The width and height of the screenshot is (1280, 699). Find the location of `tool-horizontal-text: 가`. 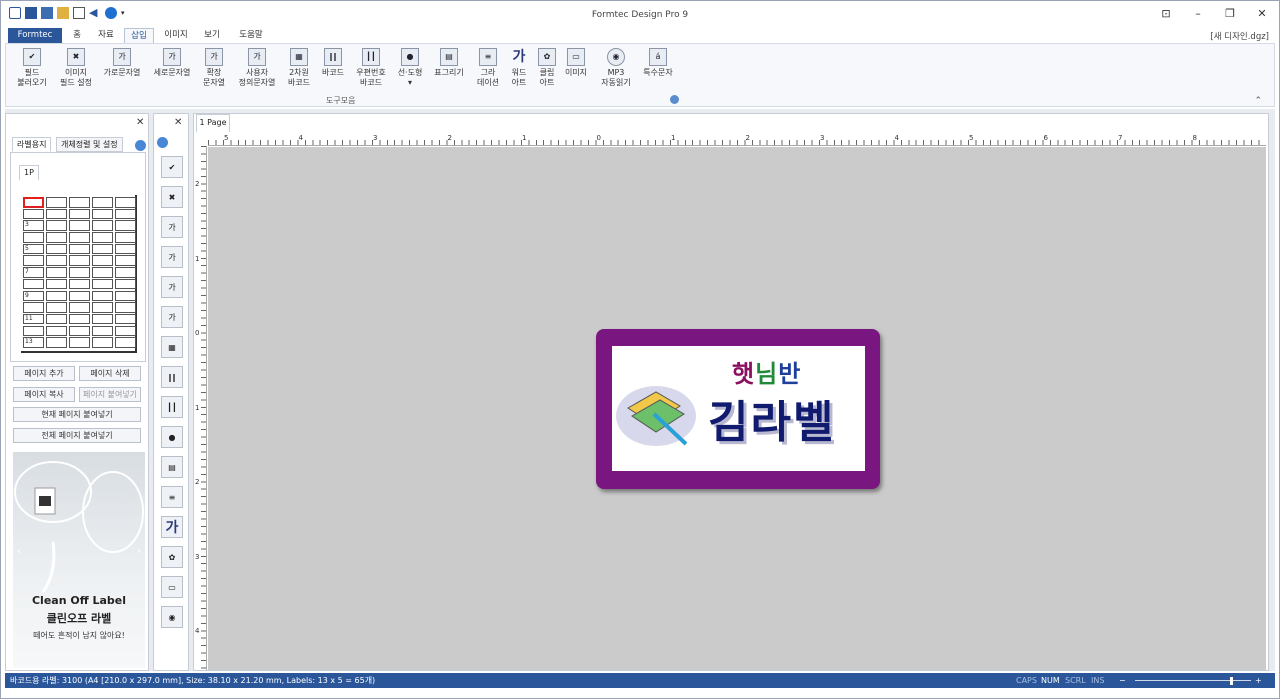

tool-horizontal-text: 가 is located at coordinates (172, 227).